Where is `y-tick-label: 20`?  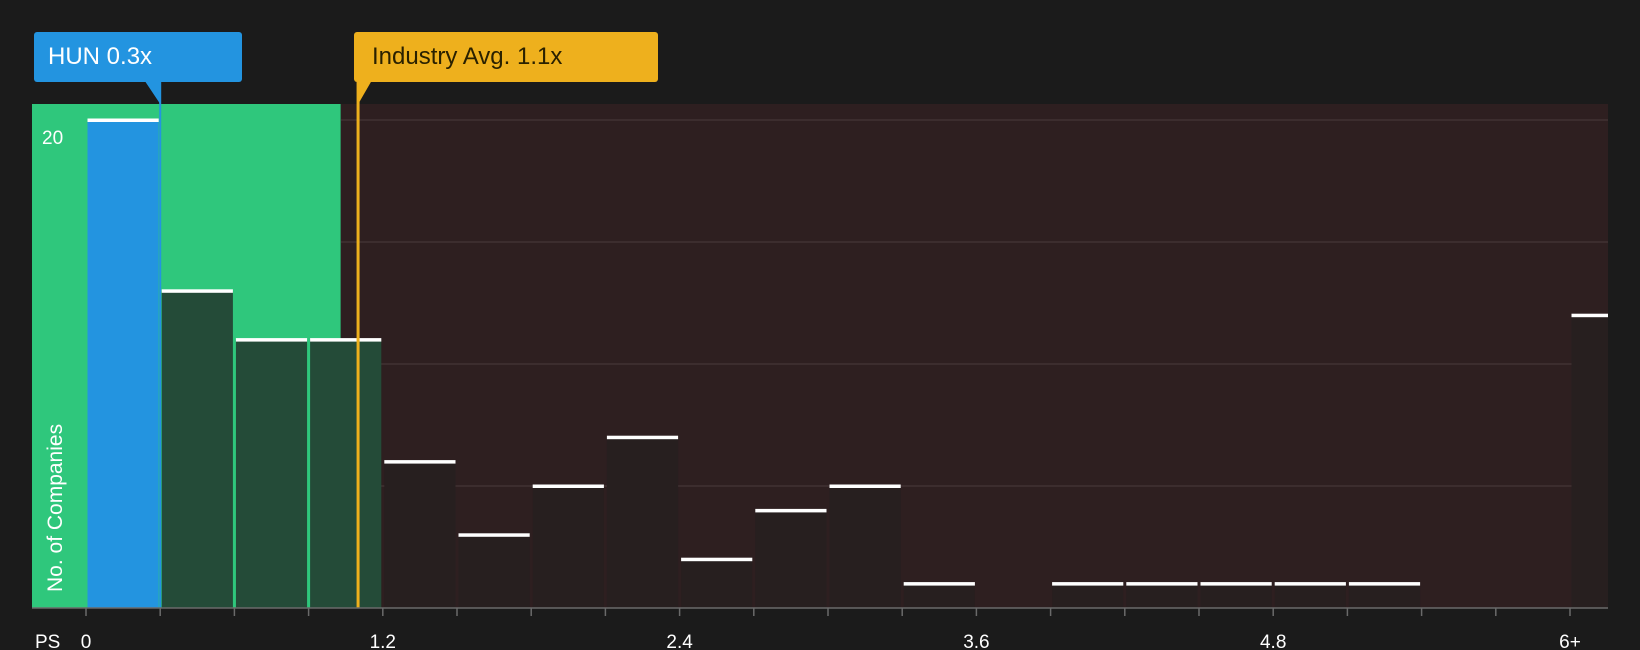 y-tick-label: 20 is located at coordinates (52, 138).